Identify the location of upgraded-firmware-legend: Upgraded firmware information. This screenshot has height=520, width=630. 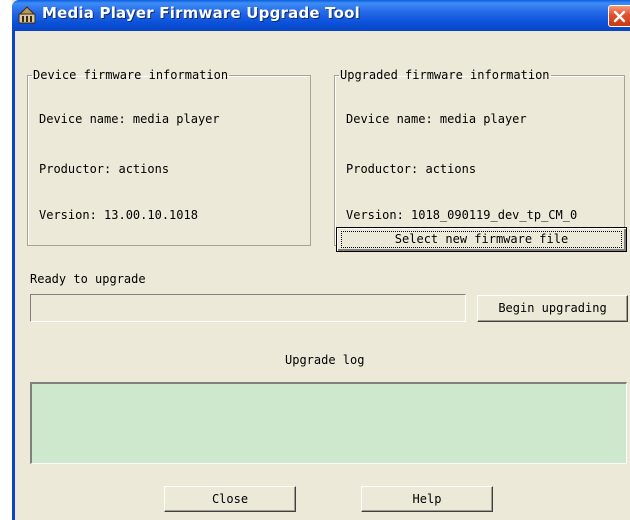
(445, 75).